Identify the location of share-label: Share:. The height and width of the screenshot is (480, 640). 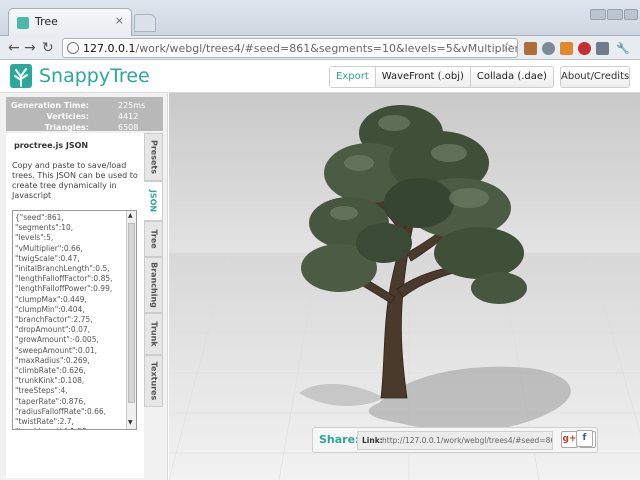
(339, 439).